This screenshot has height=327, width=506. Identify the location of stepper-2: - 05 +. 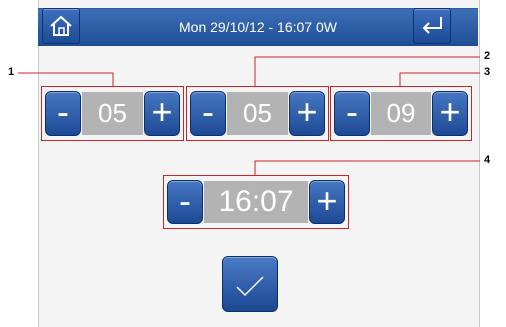
(257, 113).